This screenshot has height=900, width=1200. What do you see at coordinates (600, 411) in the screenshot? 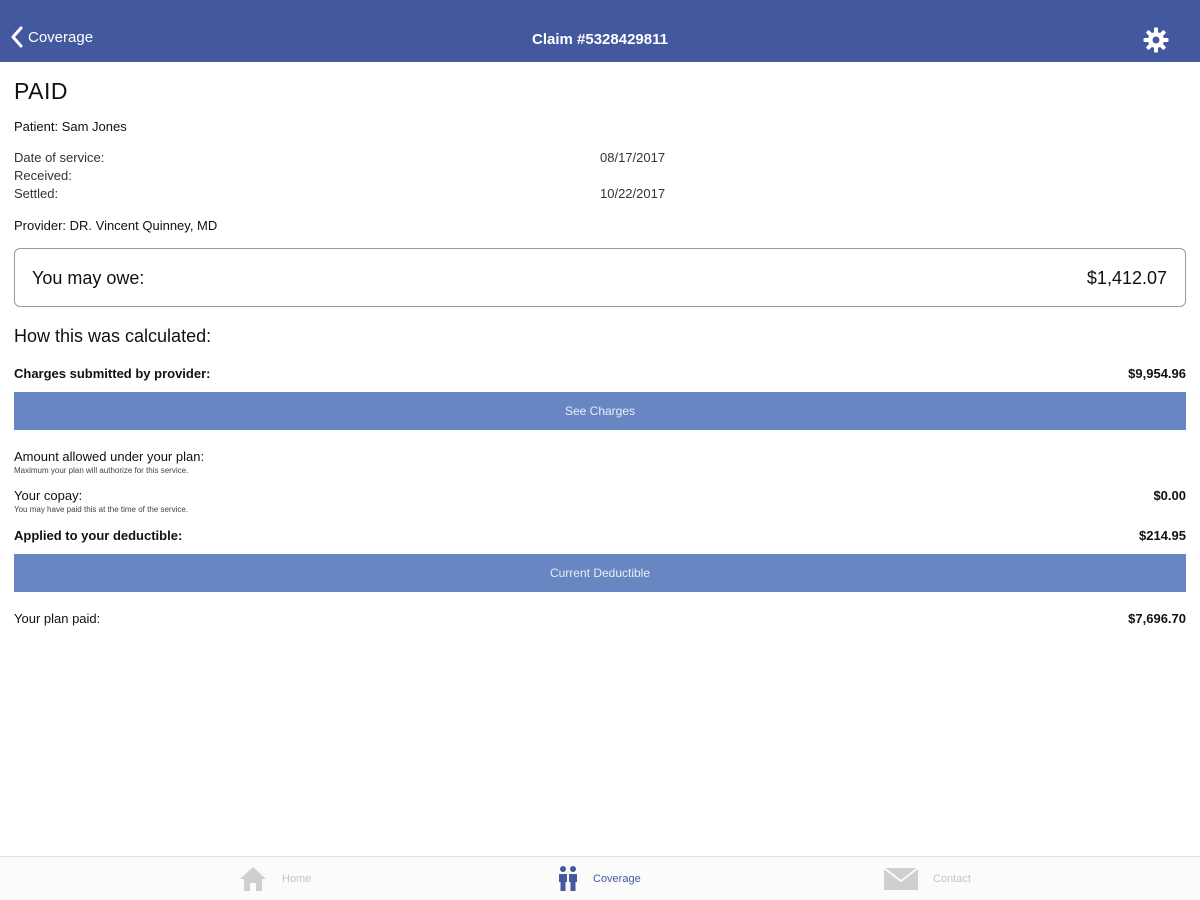
I see `see-charges-button: See Charges` at bounding box center [600, 411].